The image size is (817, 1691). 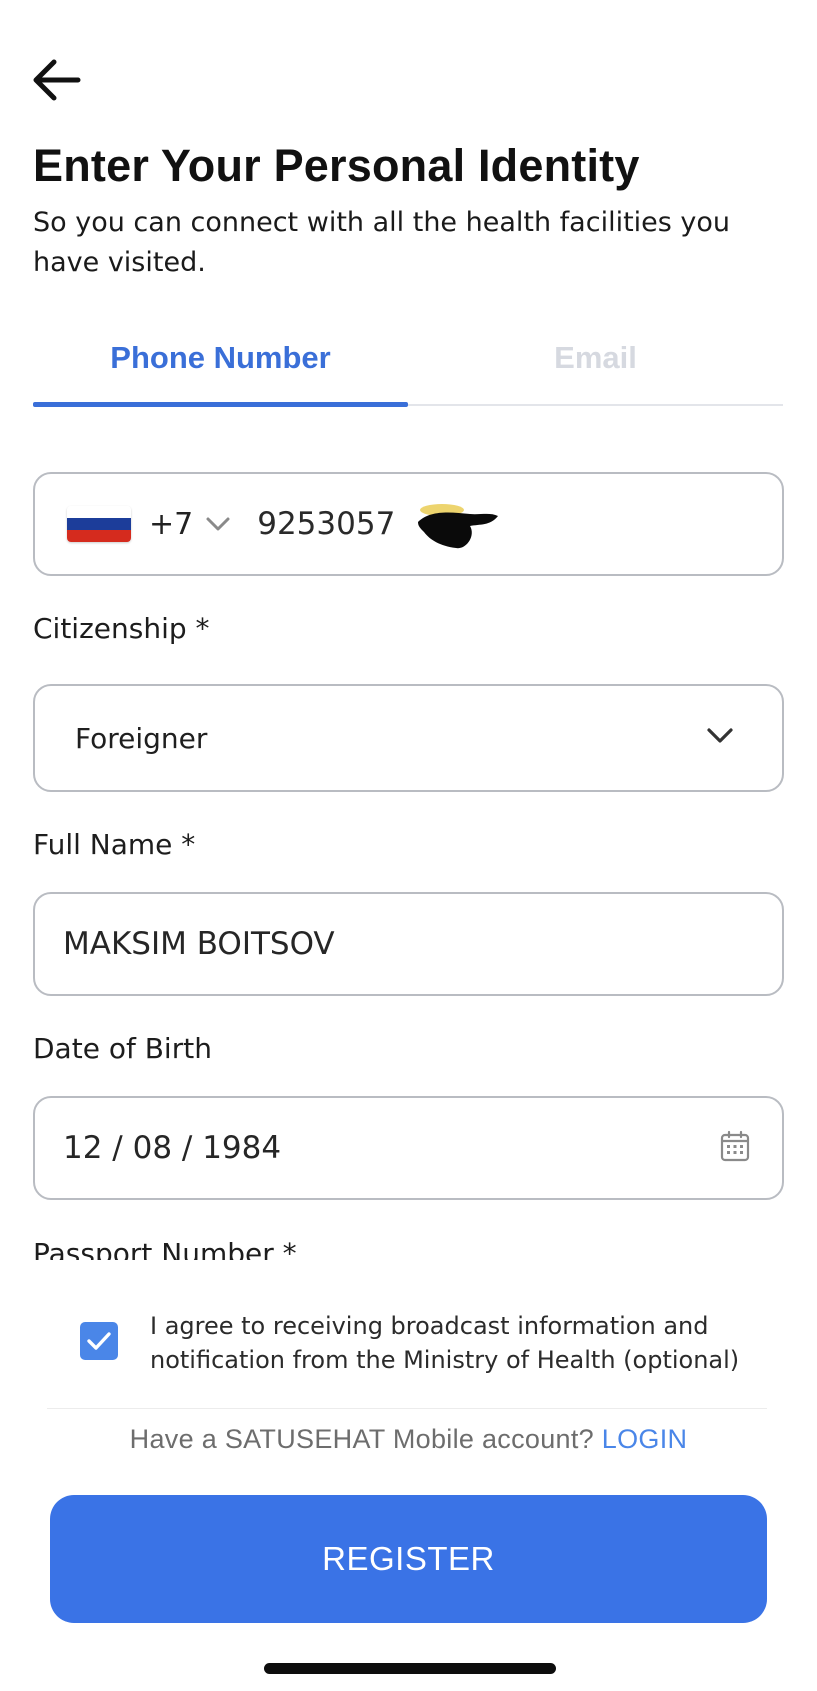 I want to click on consent-checkbox, so click(x=99, y=1341).